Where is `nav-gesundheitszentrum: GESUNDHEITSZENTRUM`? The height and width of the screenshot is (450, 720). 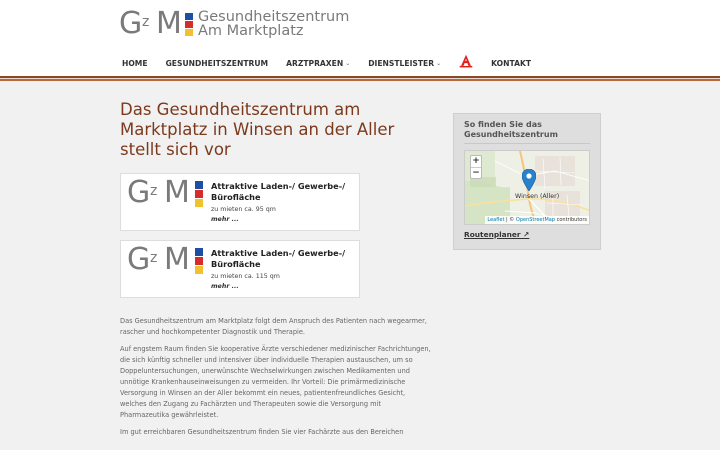
nav-gesundheitszentrum: GESUNDHEITSZENTRUM is located at coordinates (217, 63).